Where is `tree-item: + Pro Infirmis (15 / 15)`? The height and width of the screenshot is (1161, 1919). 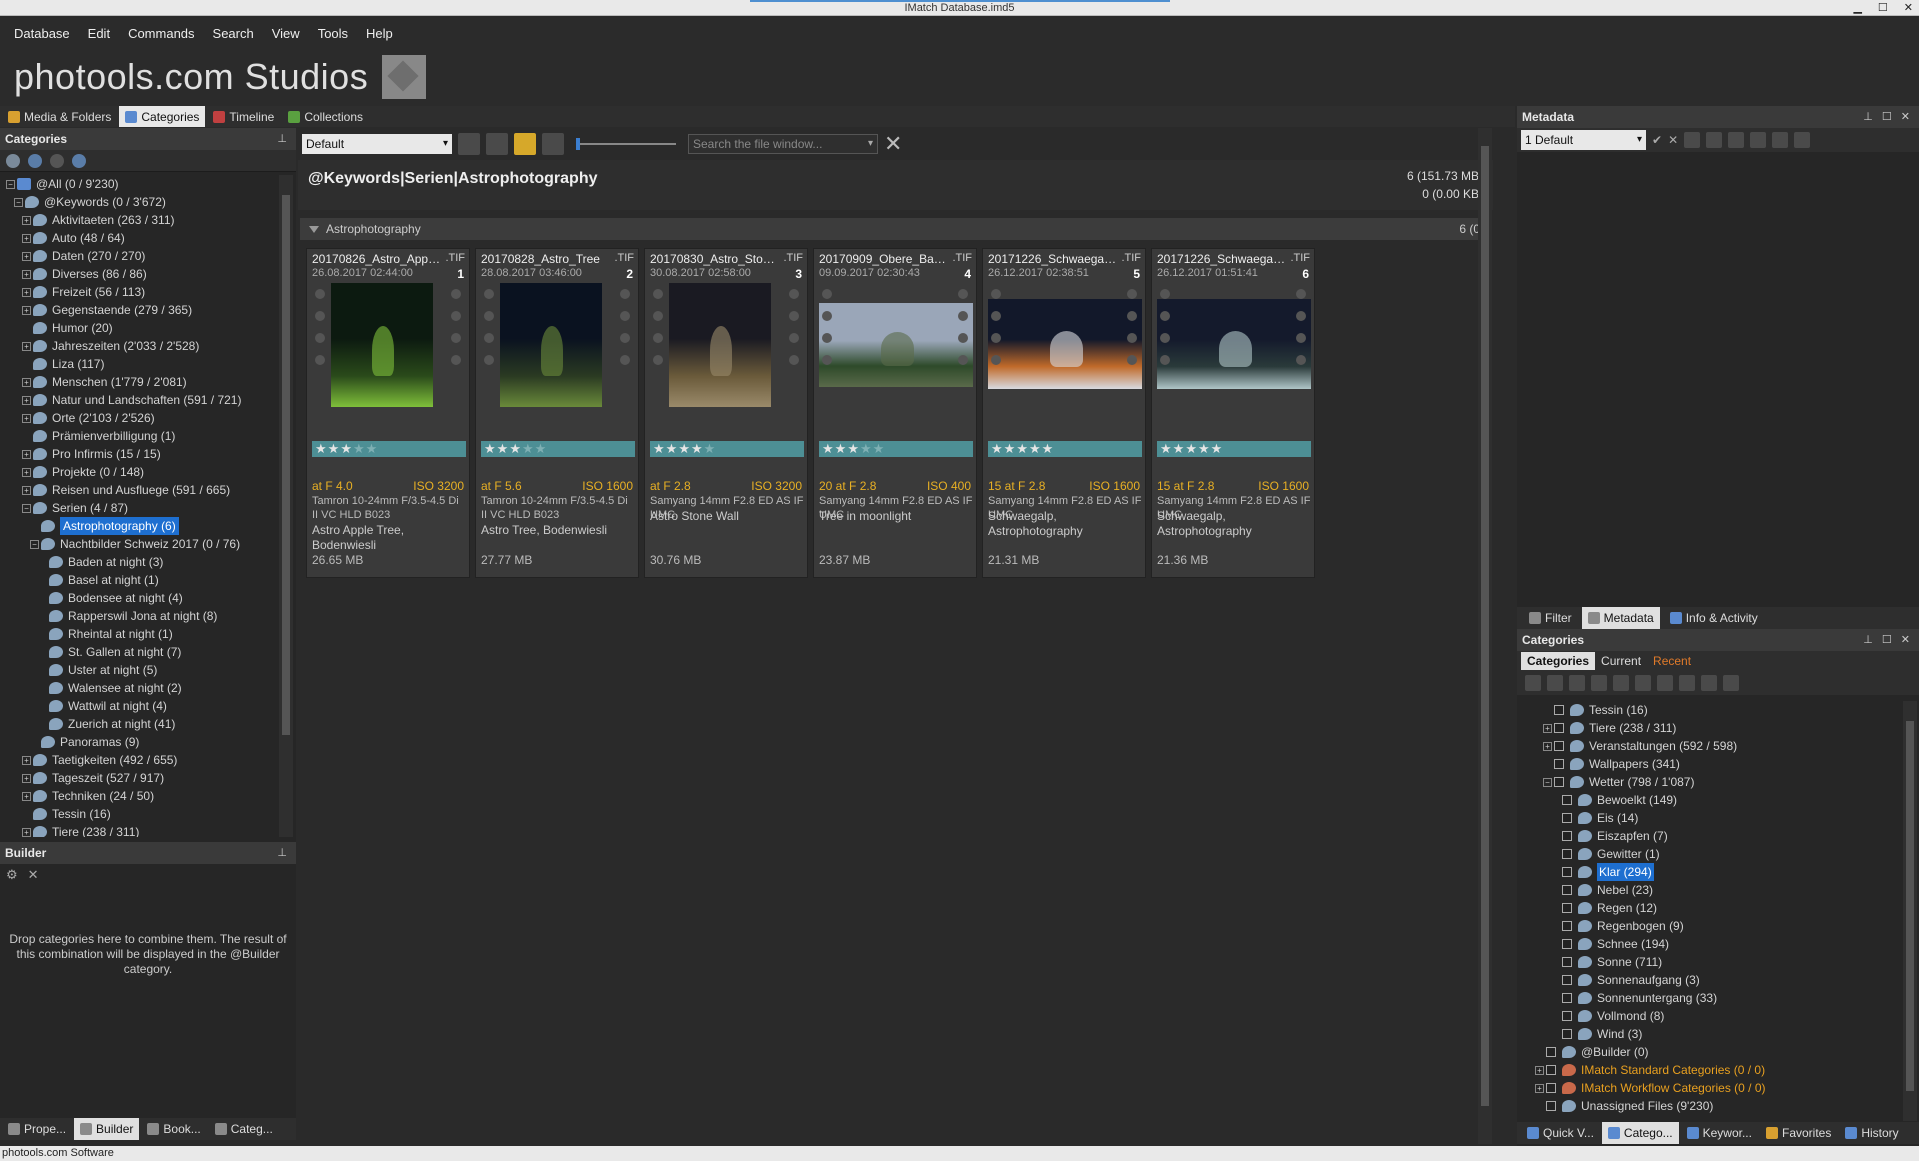 tree-item: + Pro Infirmis (15 / 15) is located at coordinates (139, 454).